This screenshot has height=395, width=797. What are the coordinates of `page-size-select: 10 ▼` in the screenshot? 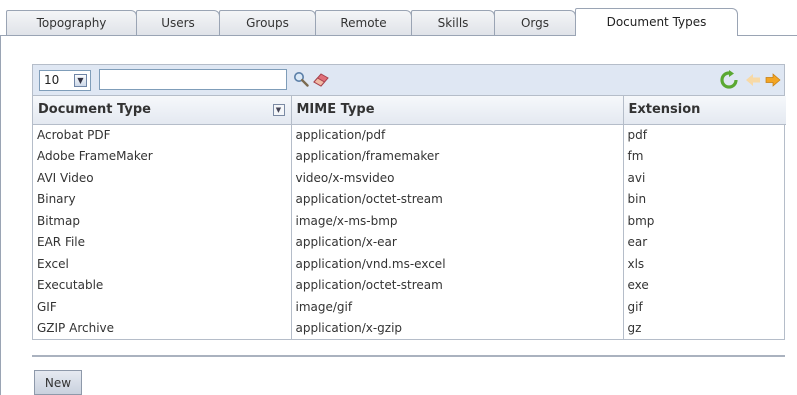 It's located at (65, 80).